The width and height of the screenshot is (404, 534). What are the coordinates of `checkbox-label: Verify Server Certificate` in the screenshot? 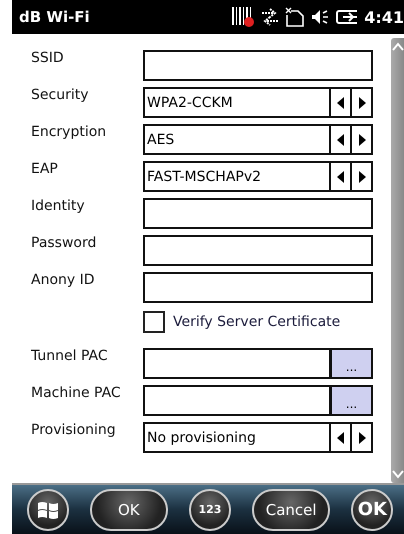 It's located at (256, 322).